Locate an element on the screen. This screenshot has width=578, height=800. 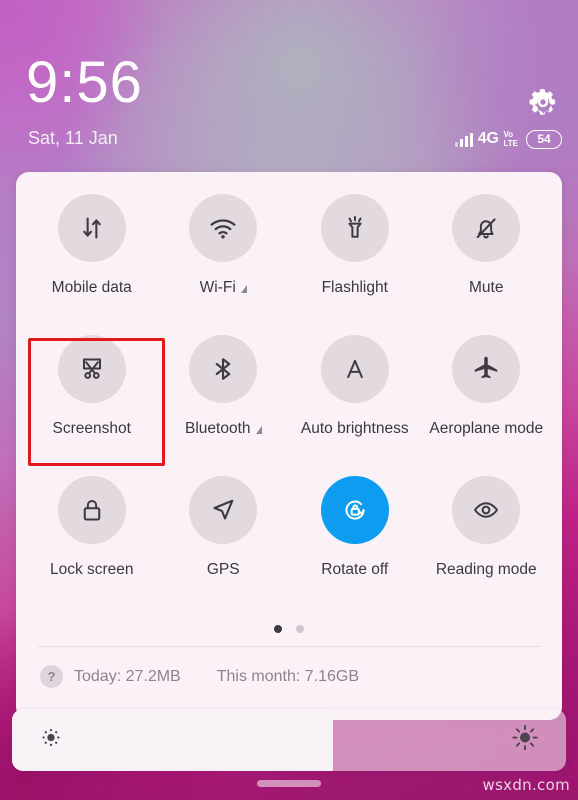
volte-top-label: Vo is located at coordinates (508, 134).